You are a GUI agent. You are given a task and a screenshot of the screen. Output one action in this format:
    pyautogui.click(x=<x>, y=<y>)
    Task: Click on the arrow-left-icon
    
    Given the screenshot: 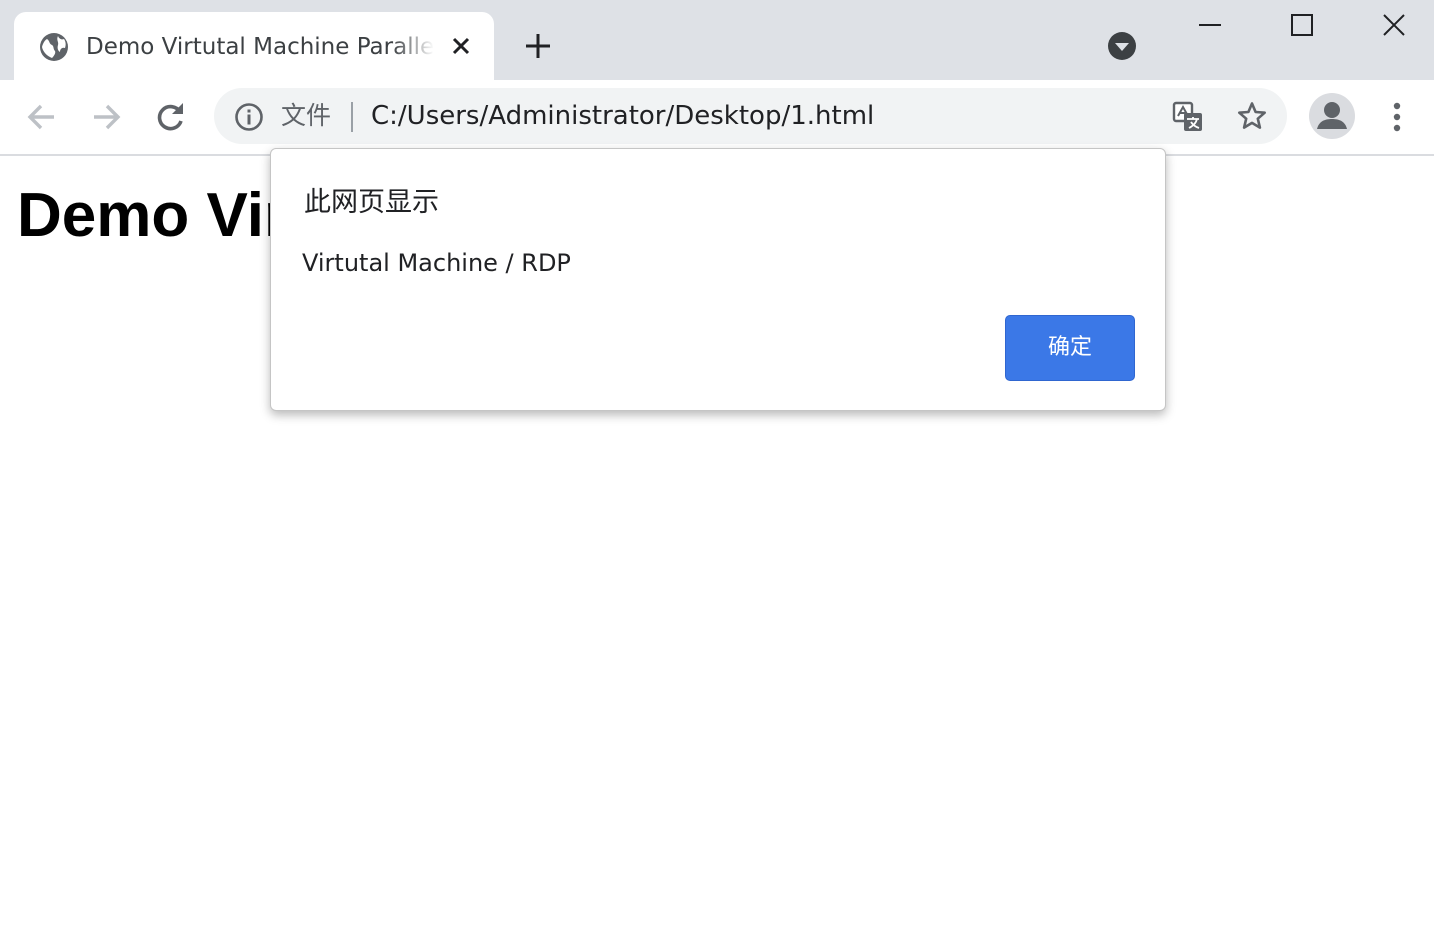 What is the action you would take?
    pyautogui.click(x=42, y=117)
    